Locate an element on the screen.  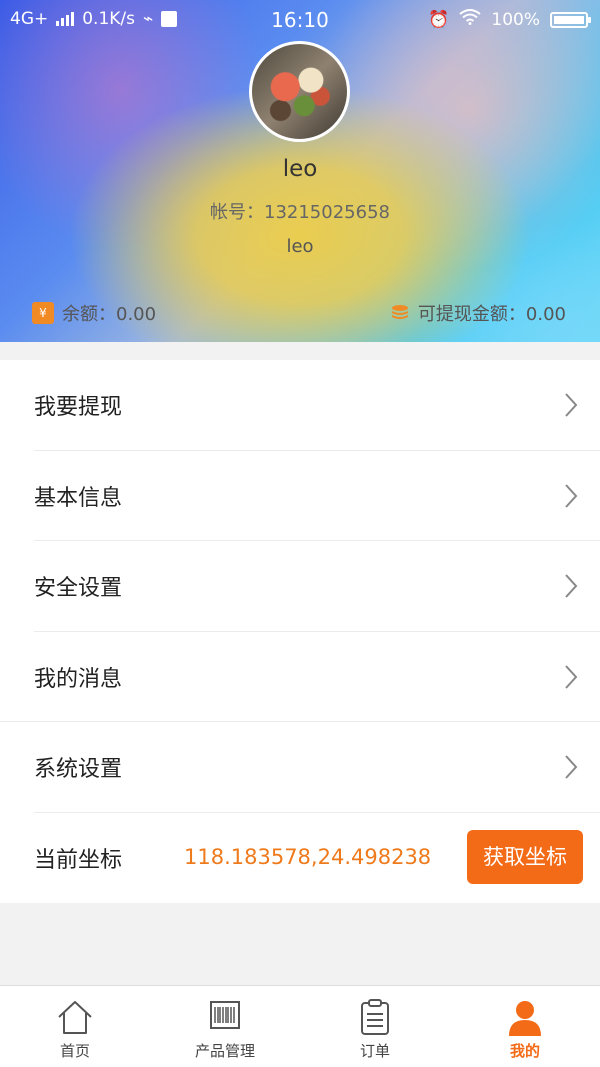
barcode-icon is located at coordinates (225, 1015).